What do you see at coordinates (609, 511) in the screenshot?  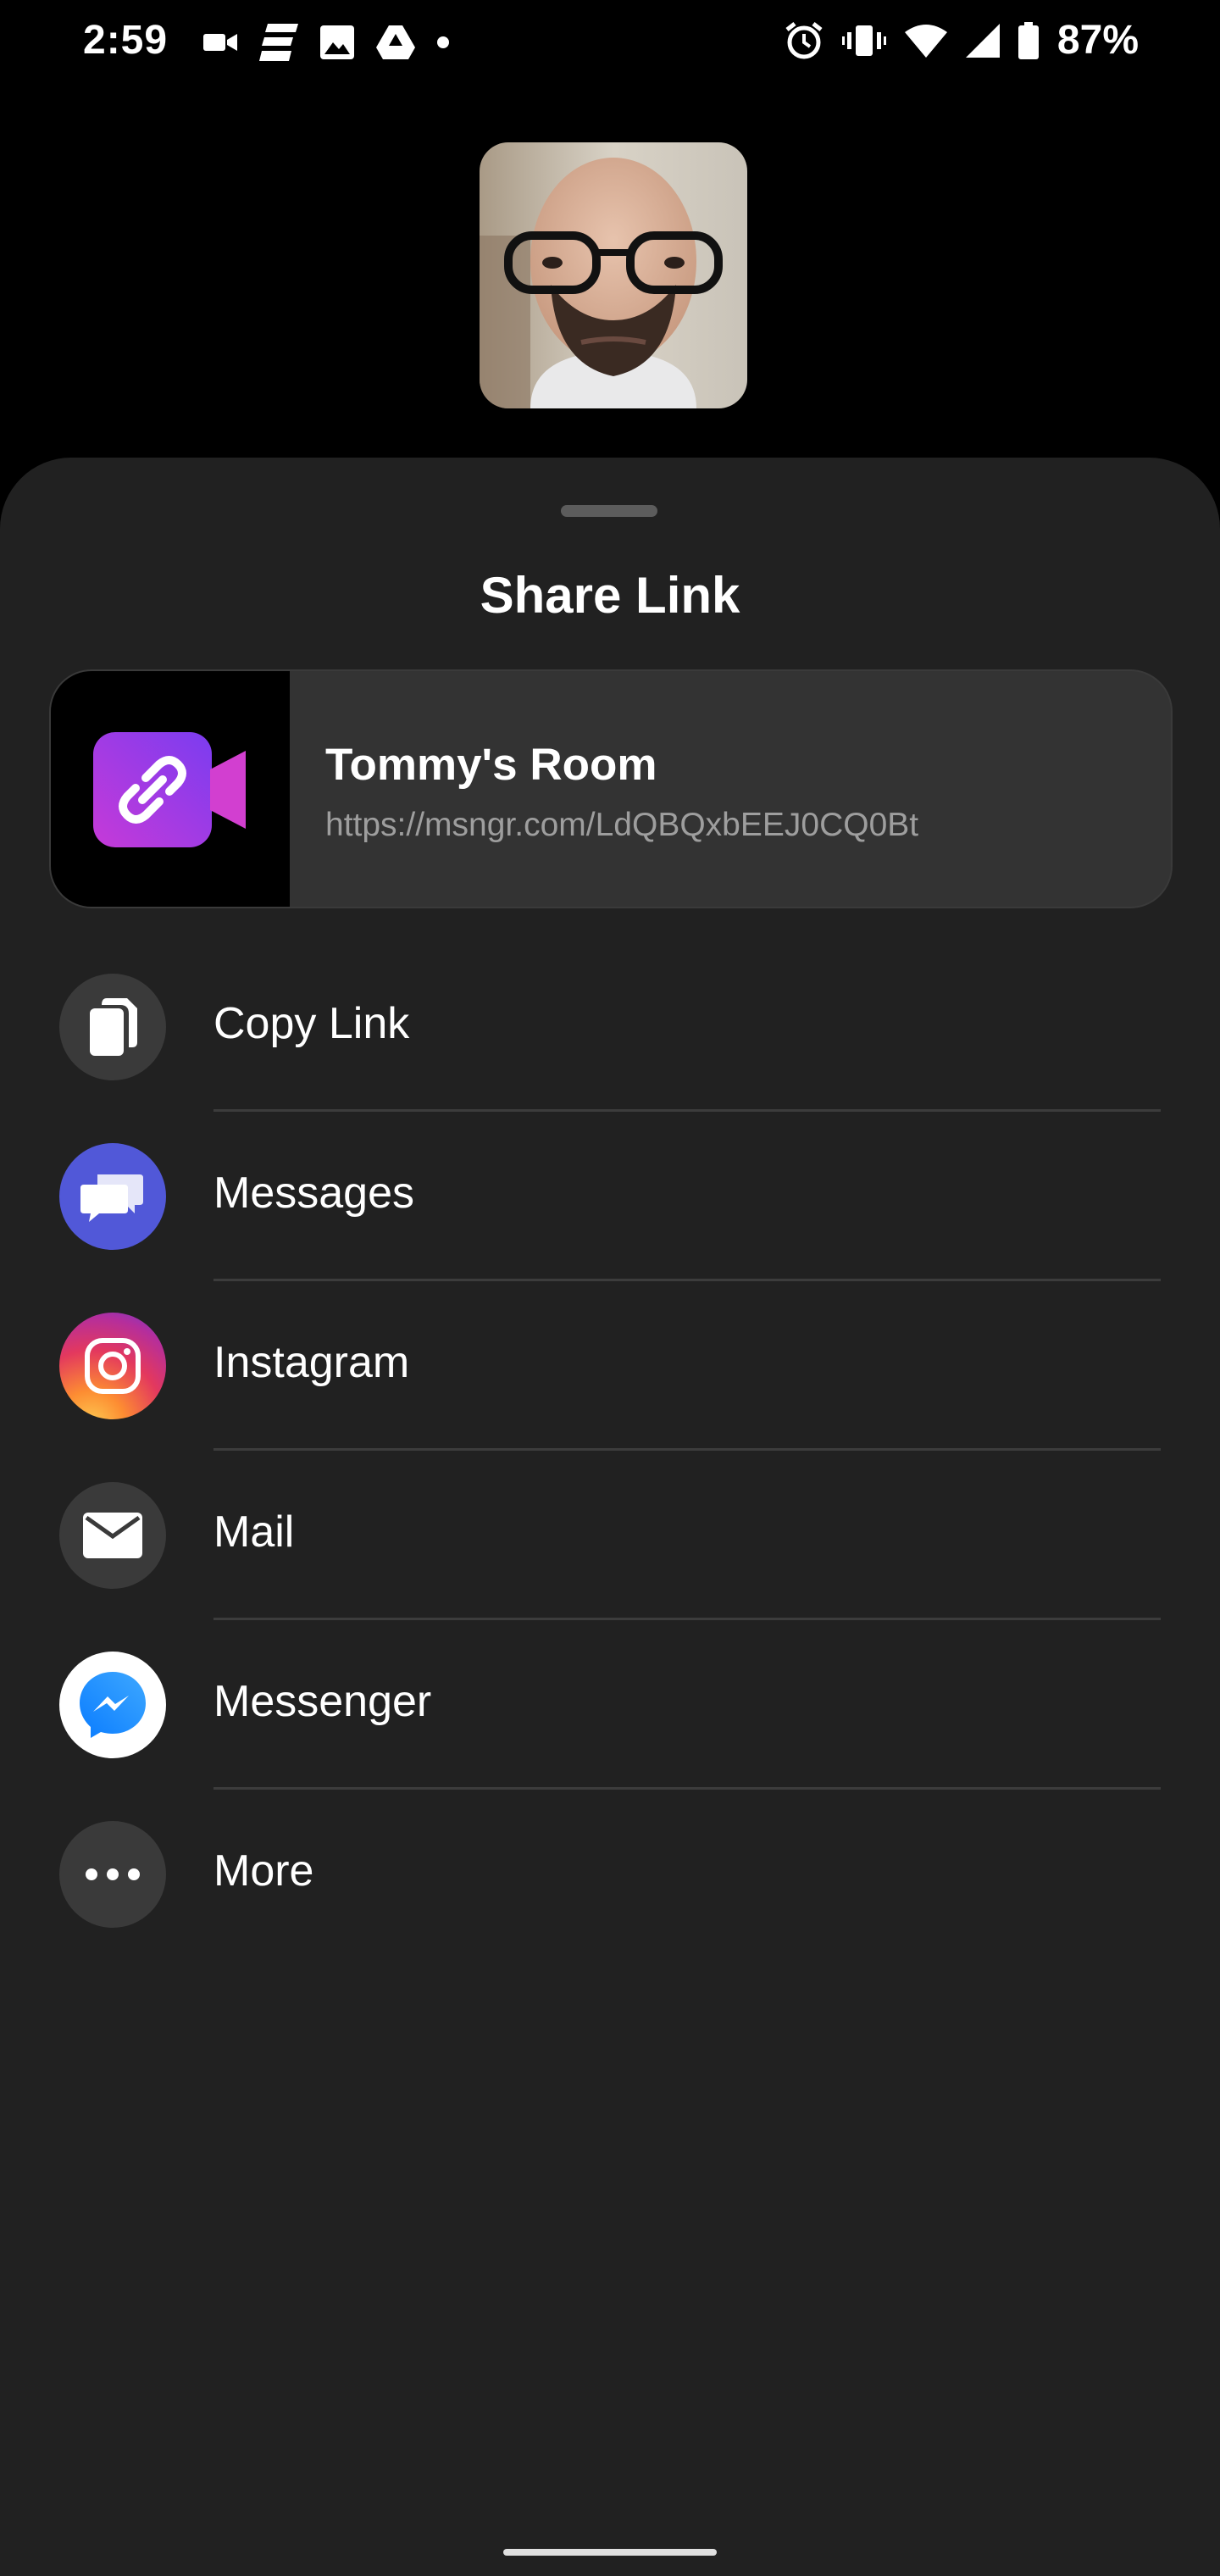 I see `sheet-drag-handle` at bounding box center [609, 511].